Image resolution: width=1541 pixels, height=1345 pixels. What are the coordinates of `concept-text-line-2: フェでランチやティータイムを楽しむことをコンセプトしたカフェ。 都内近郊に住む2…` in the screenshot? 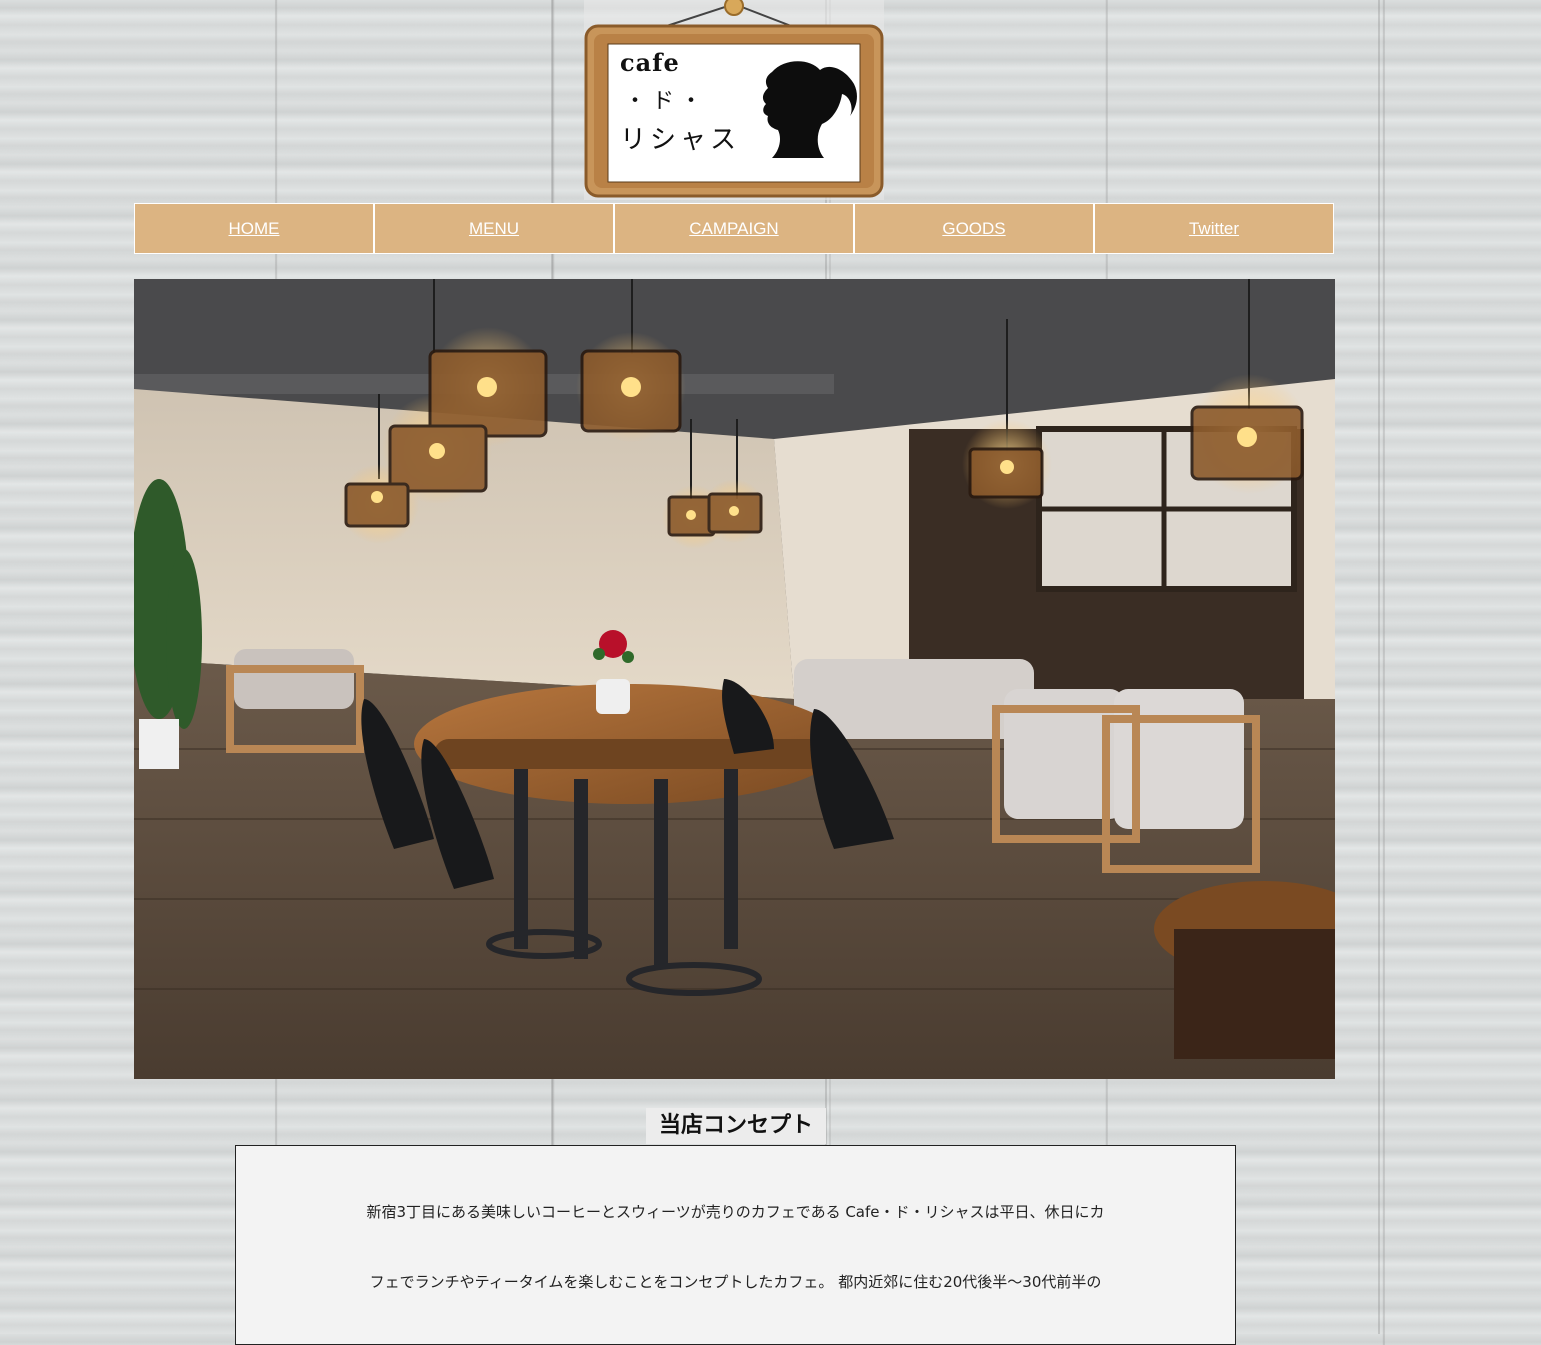 It's located at (735, 1282).